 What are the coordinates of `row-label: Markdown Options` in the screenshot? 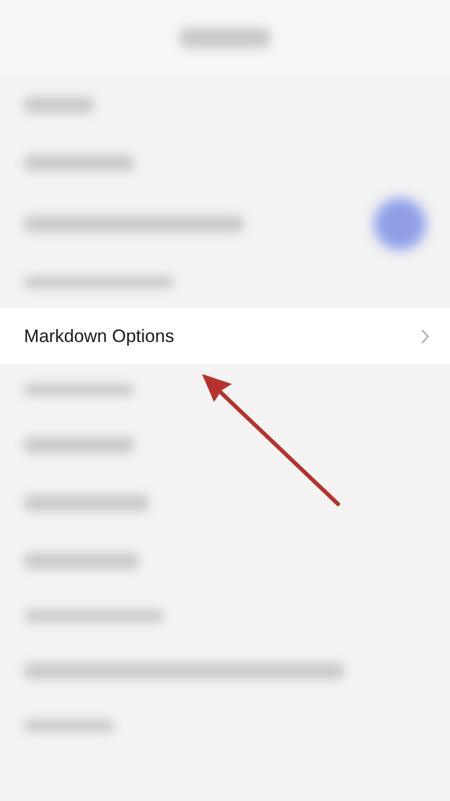 It's located at (99, 336).